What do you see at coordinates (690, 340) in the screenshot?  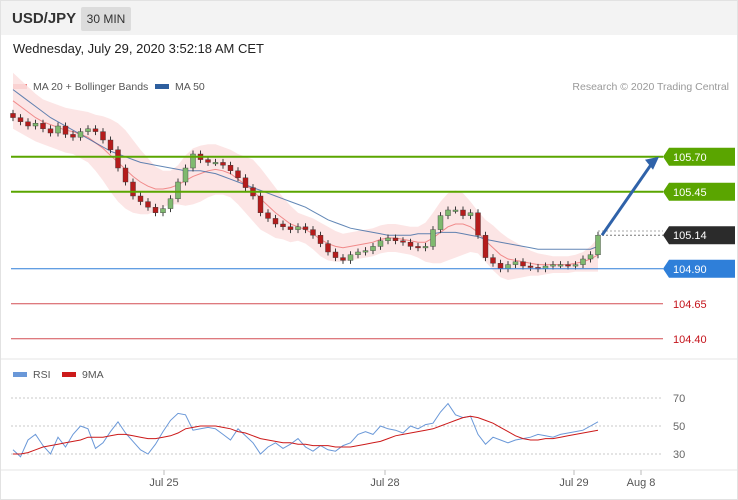 I see `level-label: 104.40` at bounding box center [690, 340].